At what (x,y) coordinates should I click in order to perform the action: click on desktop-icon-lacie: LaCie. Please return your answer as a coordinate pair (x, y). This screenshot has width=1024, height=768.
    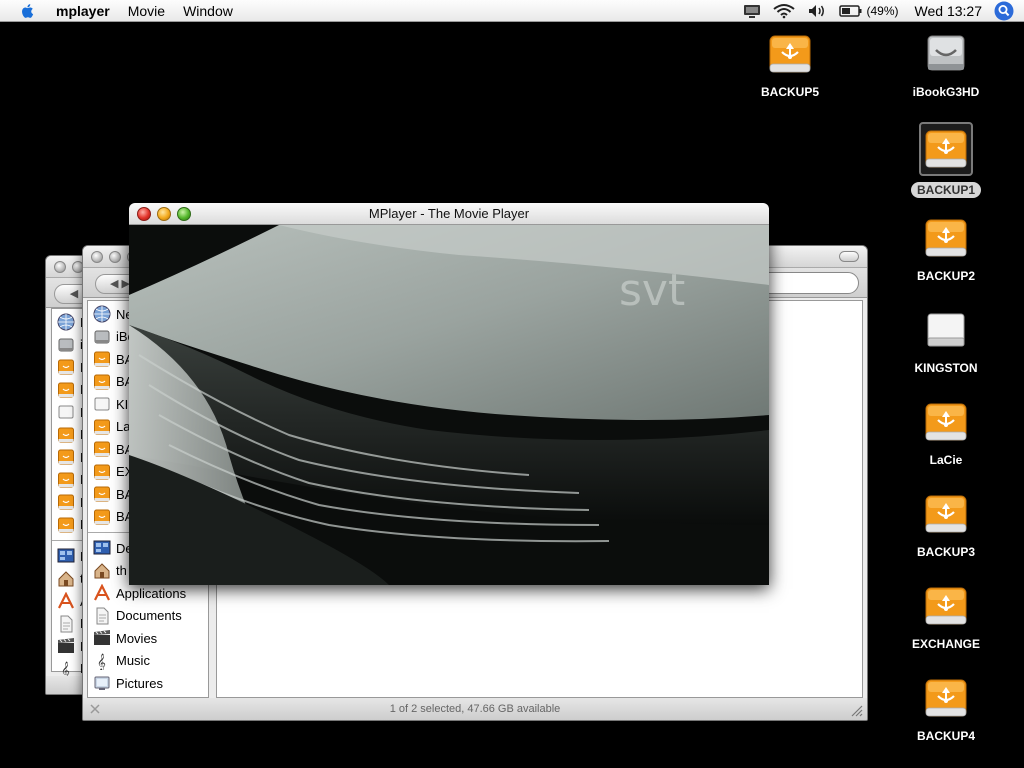
    Looking at the image, I should click on (946, 433).